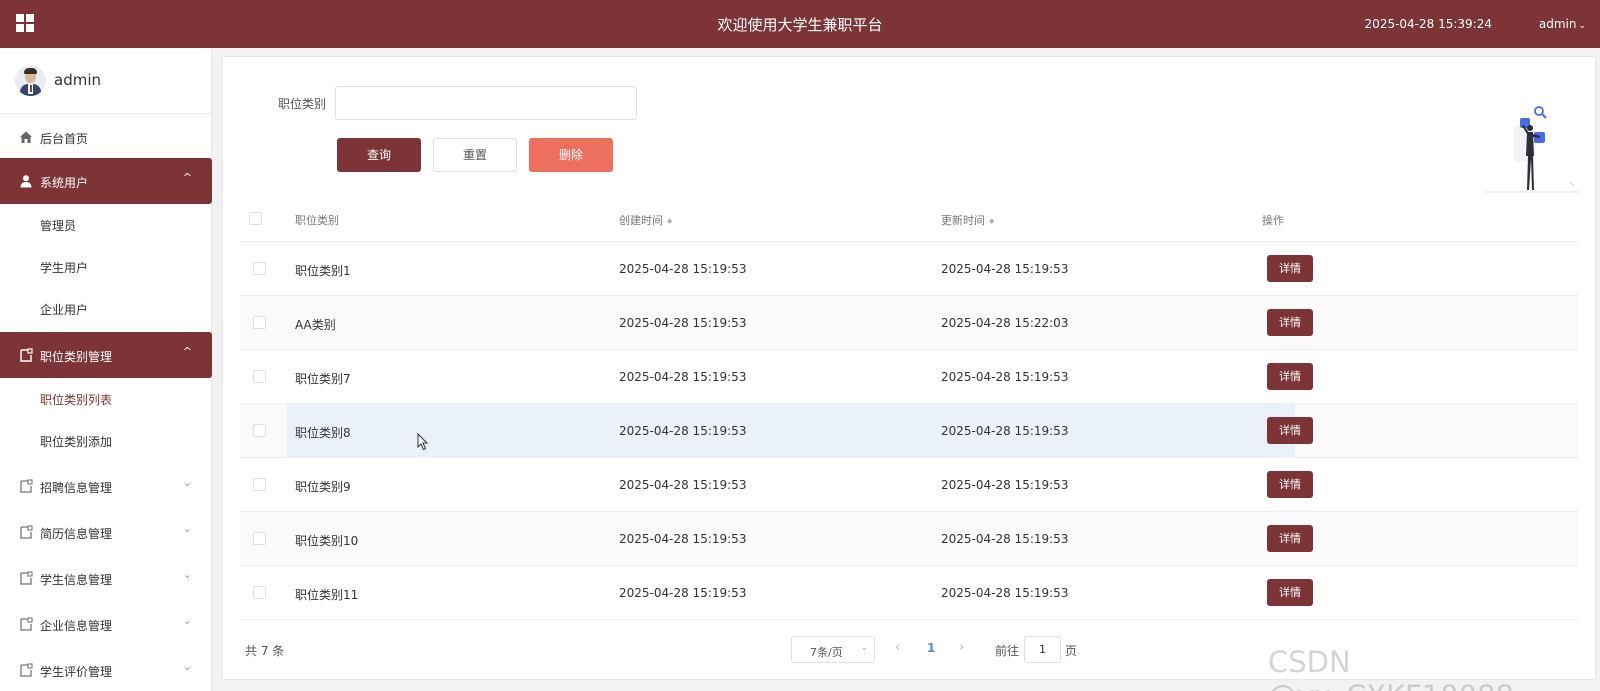 The image size is (1600, 691). Describe the element at coordinates (76, 672) in the screenshot. I see `sidebar-item-label: 学生评价管理` at that location.